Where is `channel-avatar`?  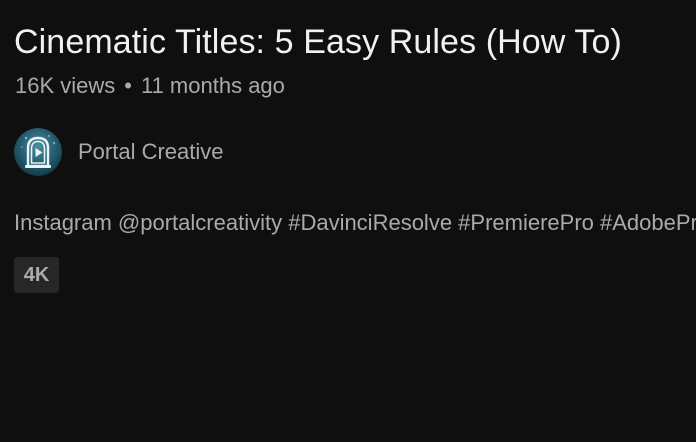 channel-avatar is located at coordinates (38, 152).